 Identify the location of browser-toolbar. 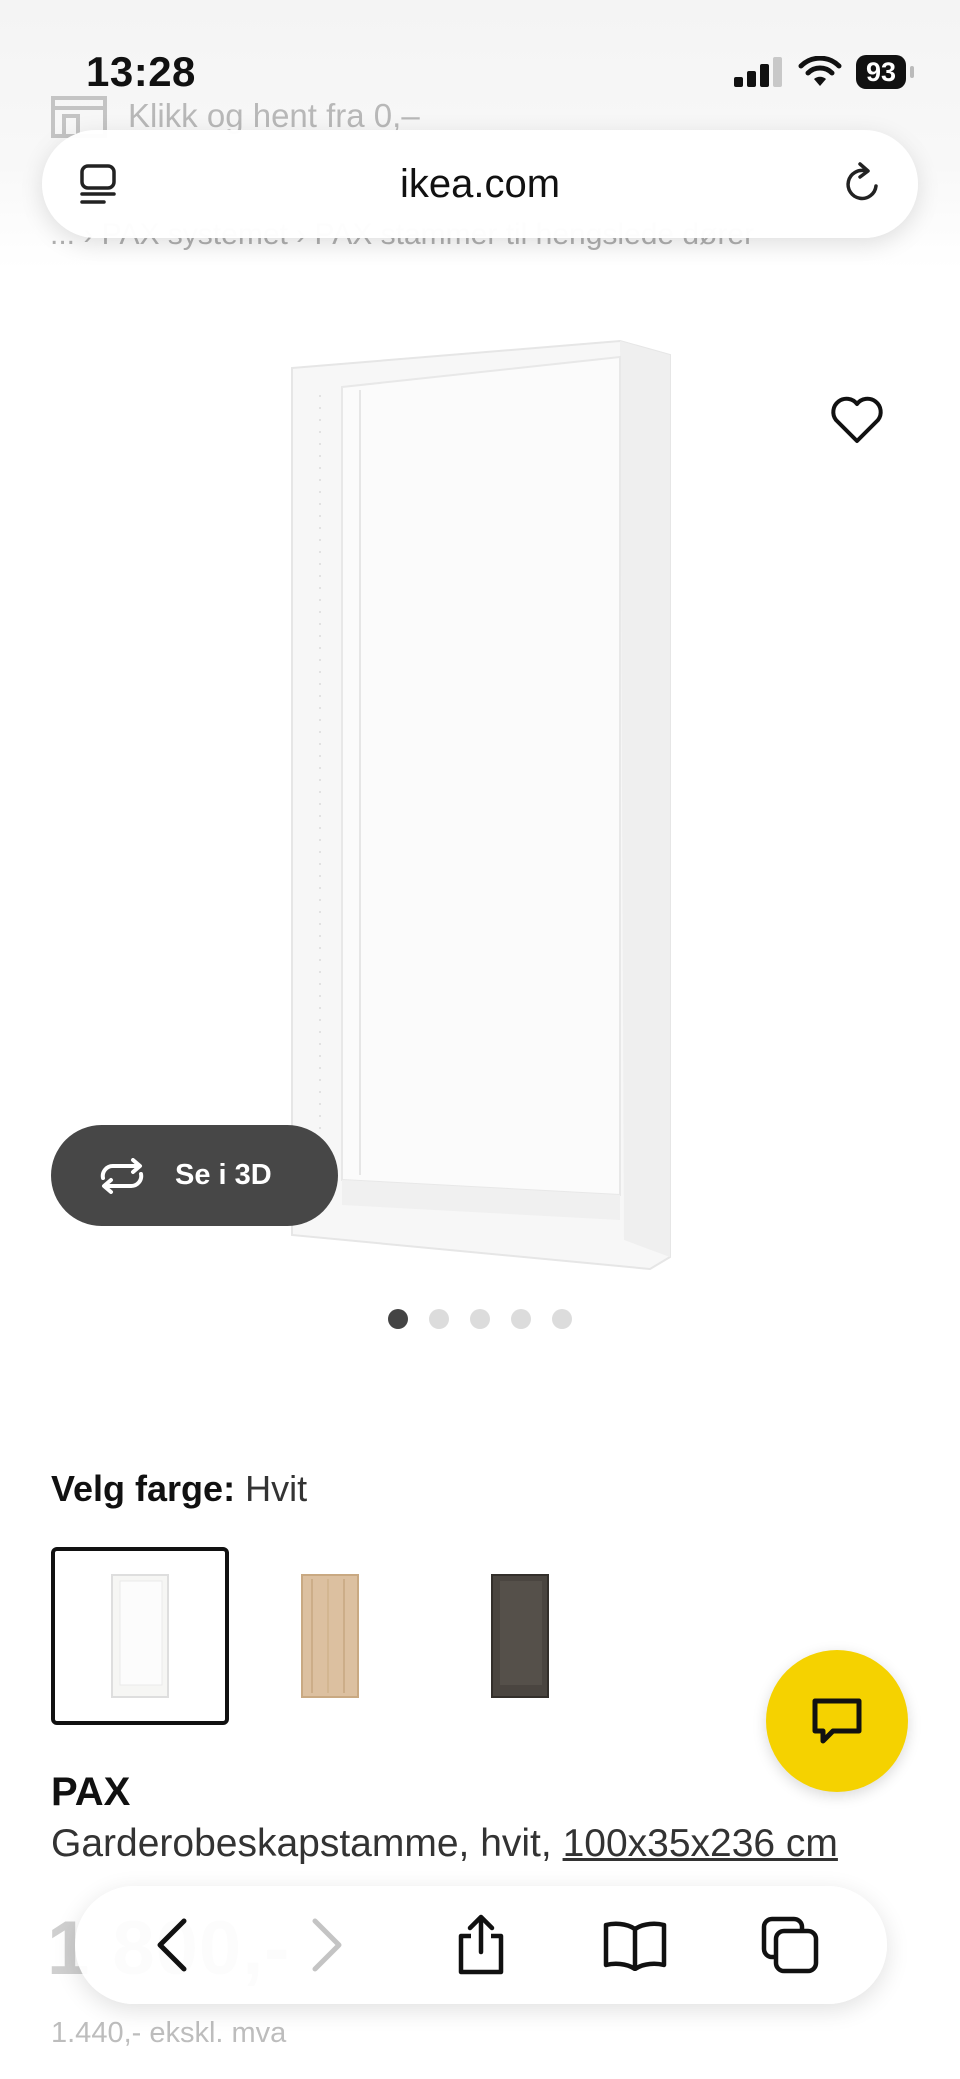
(481, 1945).